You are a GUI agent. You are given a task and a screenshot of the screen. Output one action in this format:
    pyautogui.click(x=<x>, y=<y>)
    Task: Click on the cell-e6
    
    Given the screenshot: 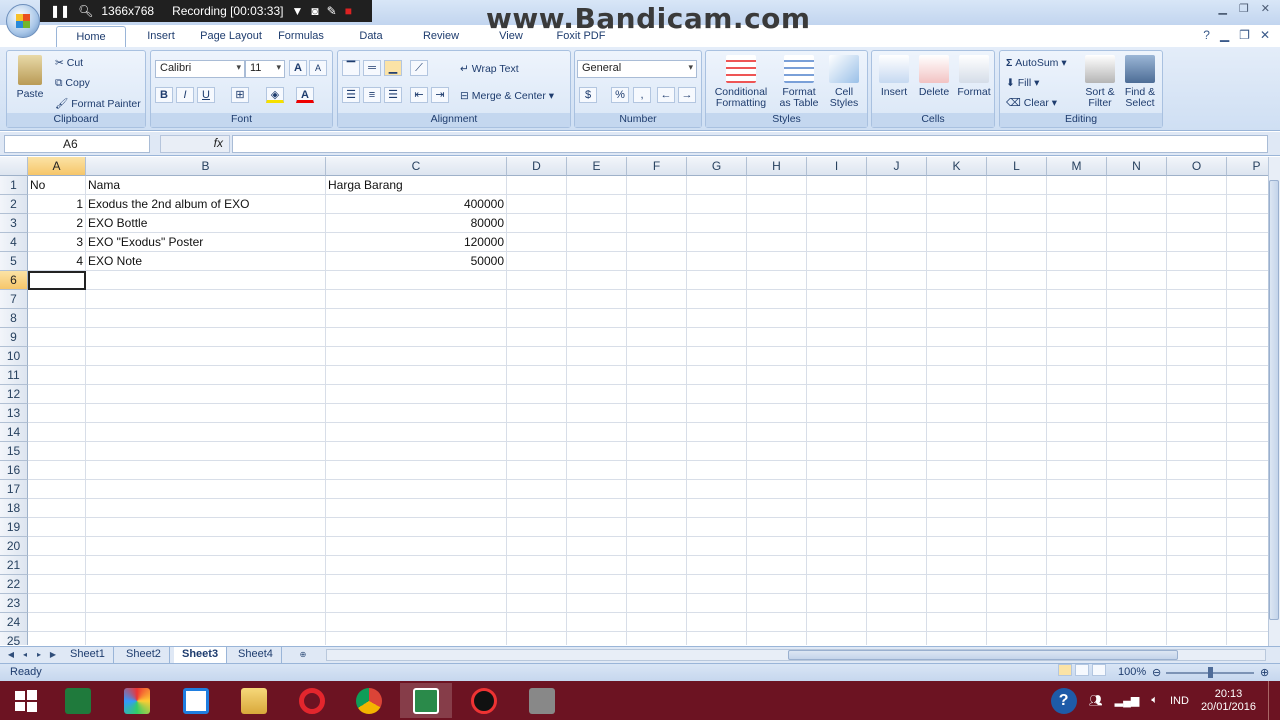 What is the action you would take?
    pyautogui.click(x=597, y=280)
    